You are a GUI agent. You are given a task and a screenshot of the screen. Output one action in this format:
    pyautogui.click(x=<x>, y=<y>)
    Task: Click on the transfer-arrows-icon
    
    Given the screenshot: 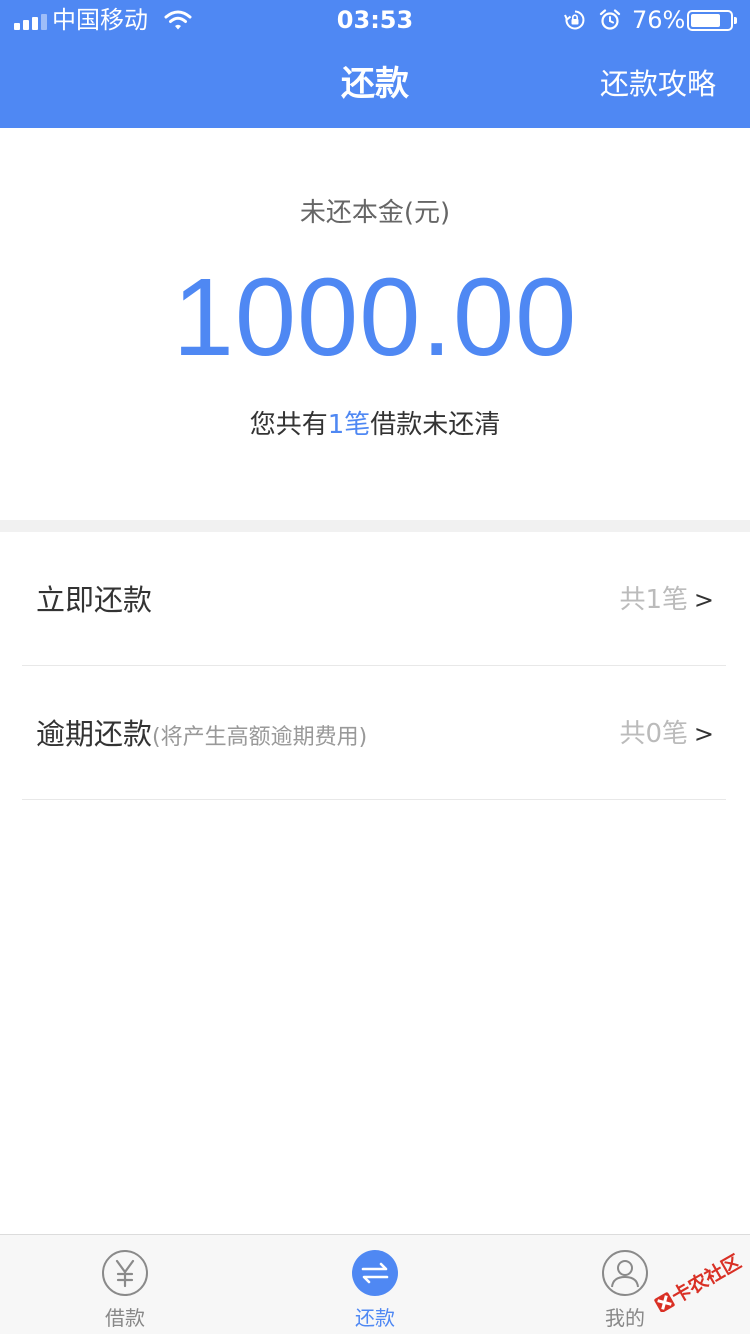 What is the action you would take?
    pyautogui.click(x=375, y=1273)
    